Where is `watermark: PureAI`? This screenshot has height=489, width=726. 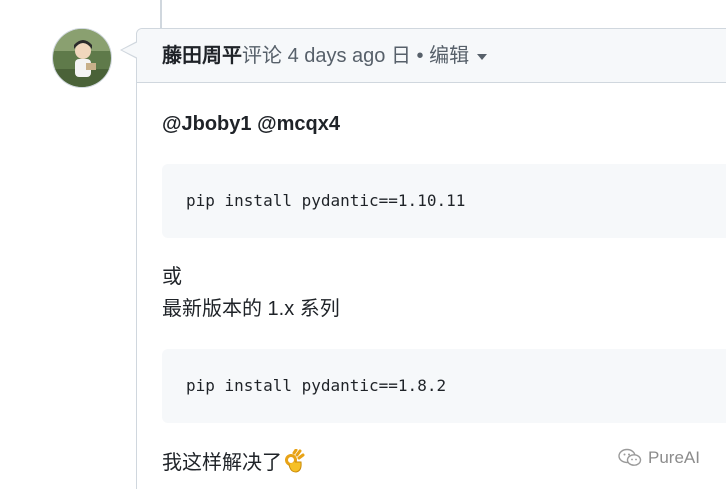 watermark: PureAI is located at coordinates (659, 458).